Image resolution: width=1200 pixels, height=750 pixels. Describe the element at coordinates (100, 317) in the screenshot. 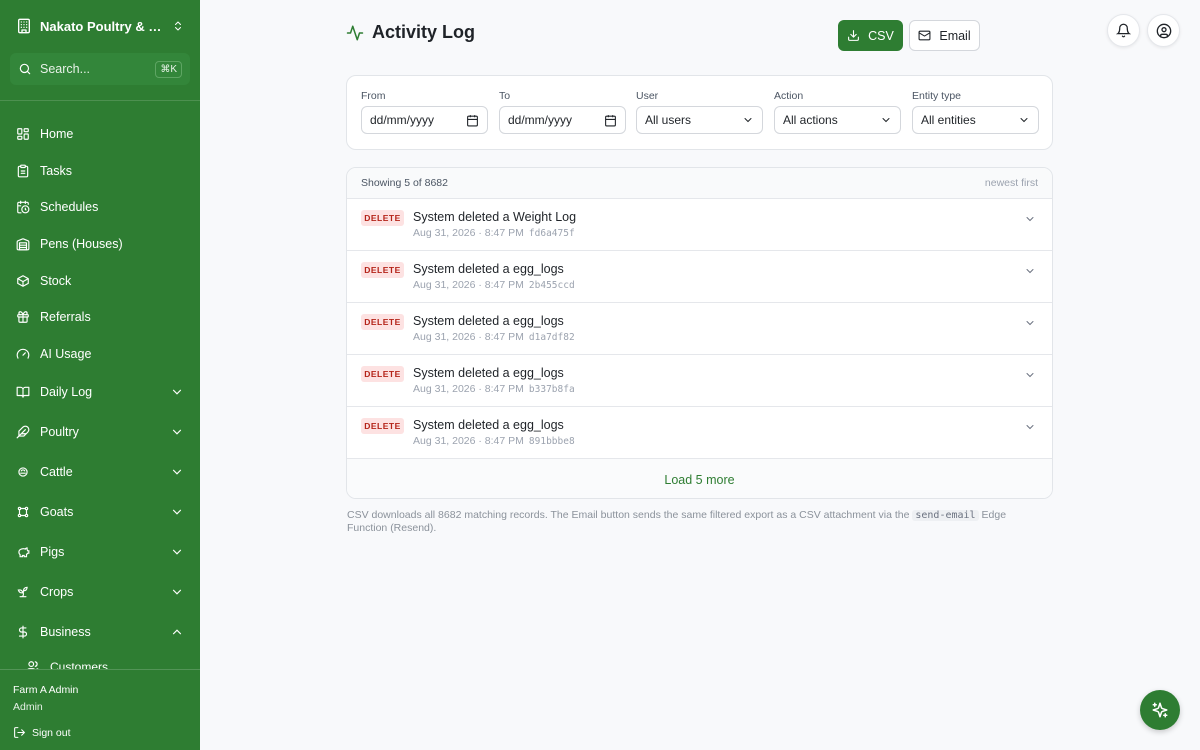

I see `sidebar-item-referrals: Referrals` at that location.